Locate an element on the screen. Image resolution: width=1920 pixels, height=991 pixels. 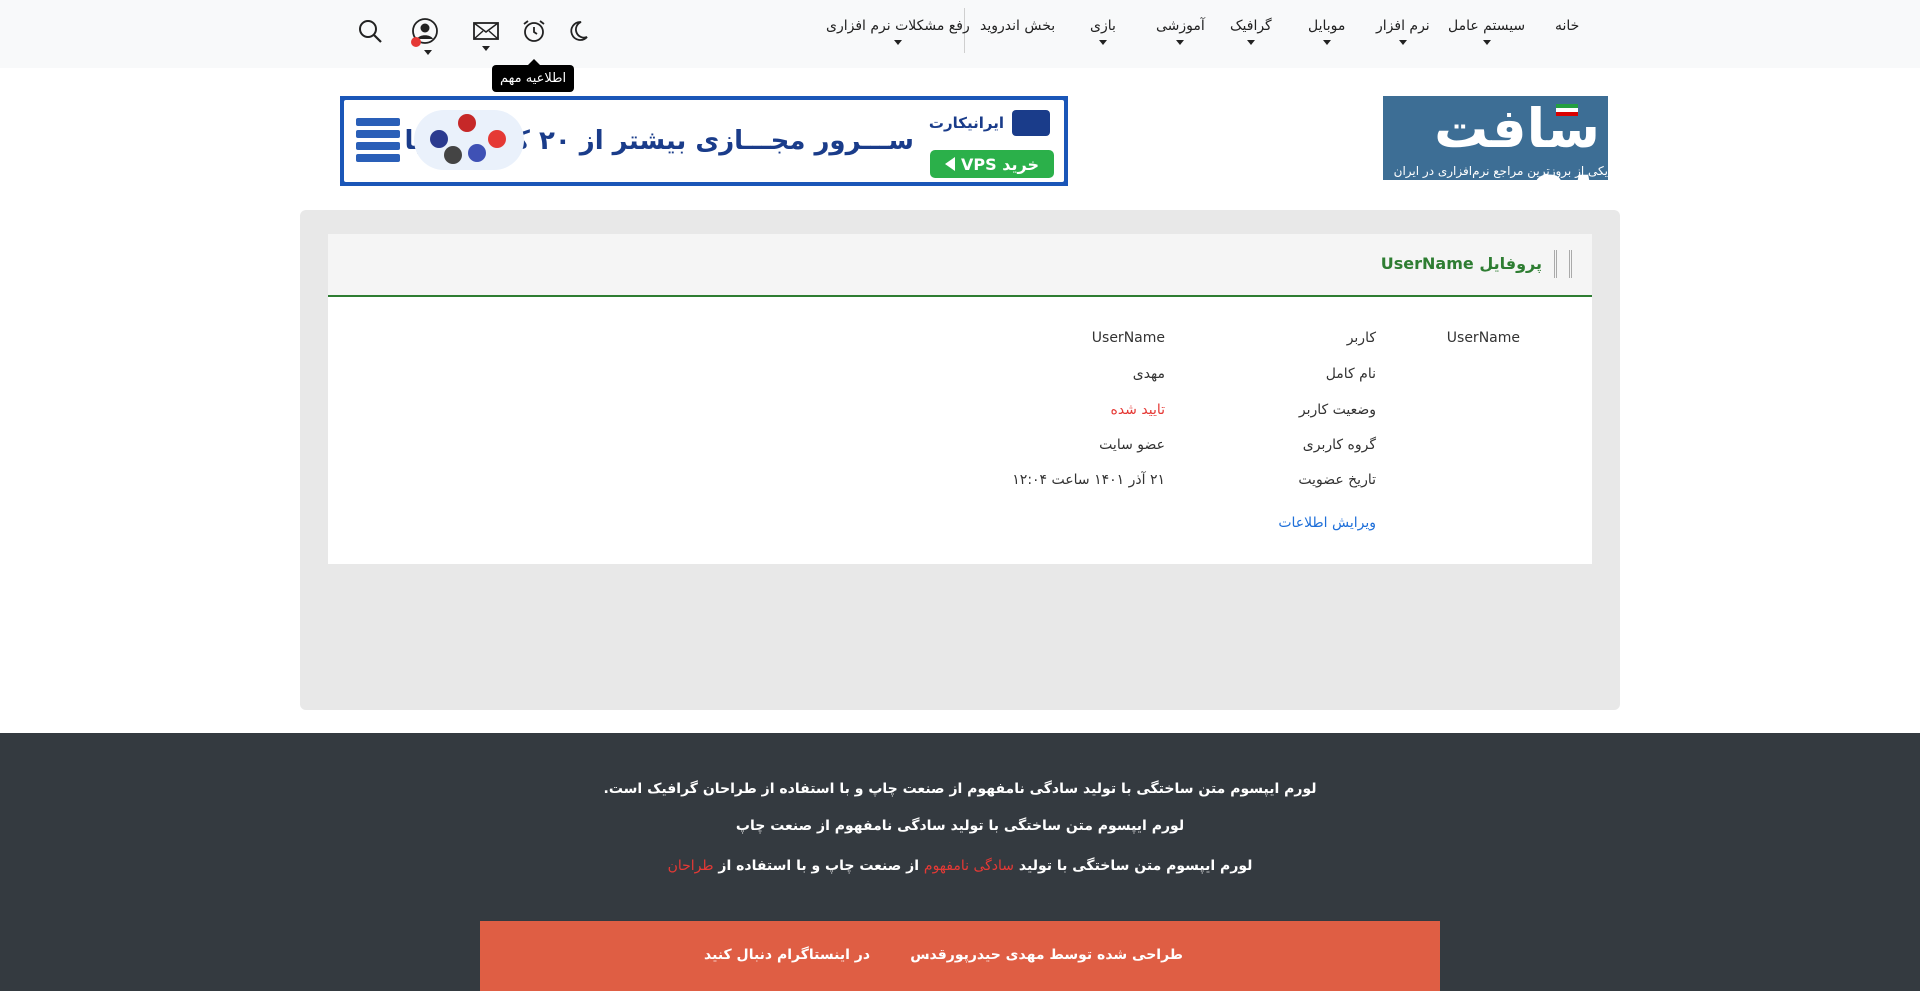
value-group: عضو سایت is located at coordinates (1132, 445).